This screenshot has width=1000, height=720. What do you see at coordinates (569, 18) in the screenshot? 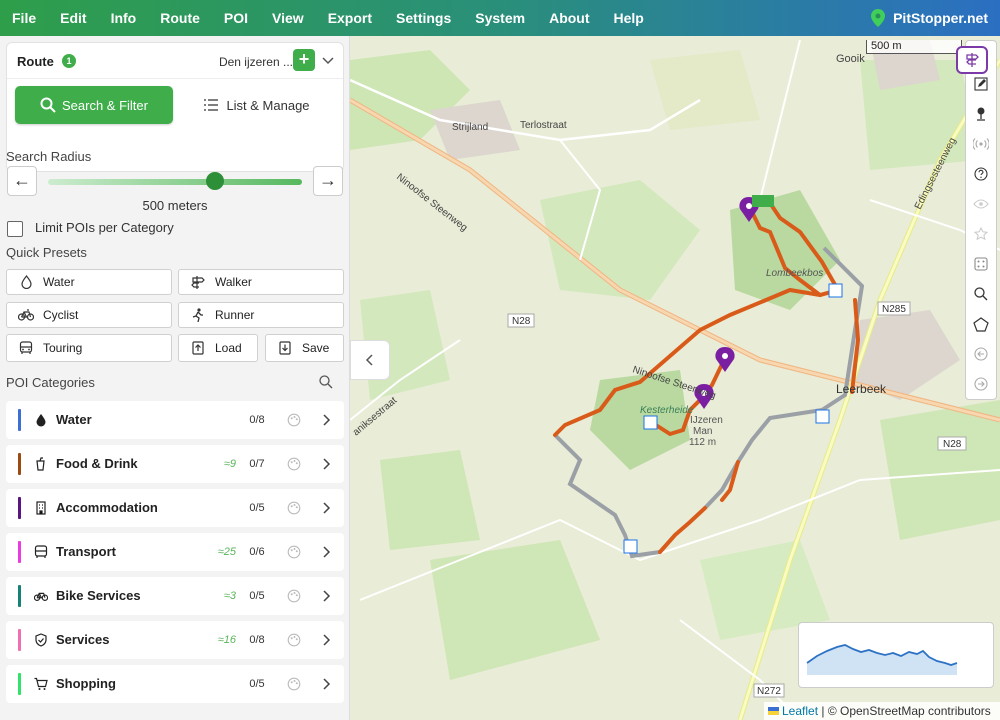
I see `menu-about: About` at bounding box center [569, 18].